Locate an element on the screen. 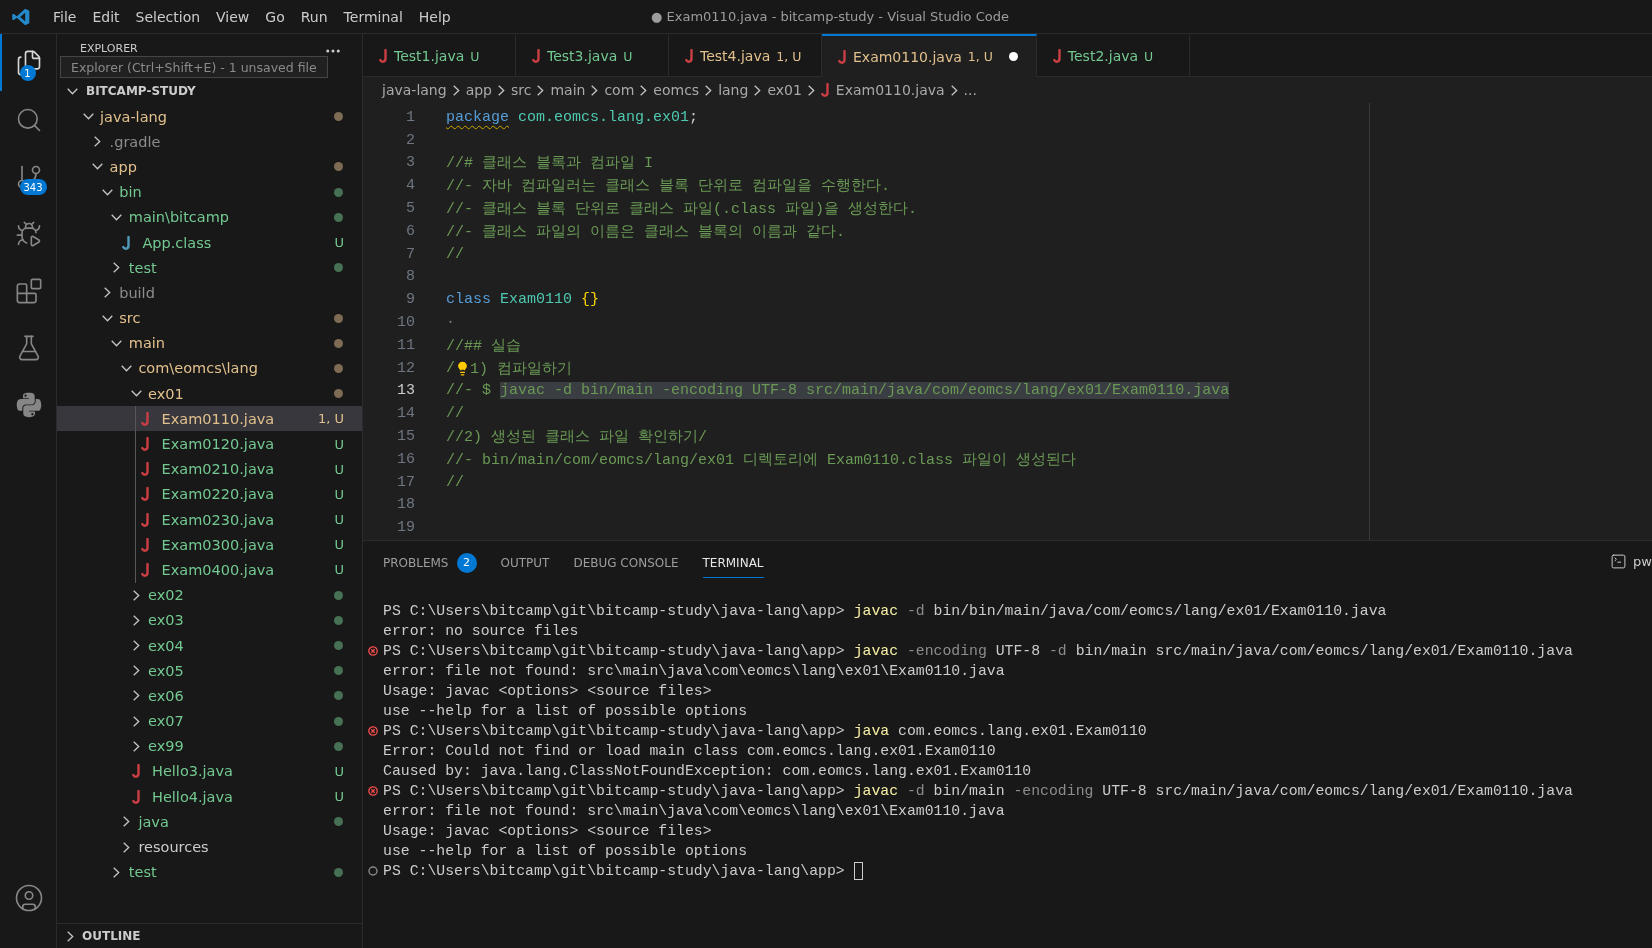  breadcrumb-item: Exam0110.java is located at coordinates (890, 90).